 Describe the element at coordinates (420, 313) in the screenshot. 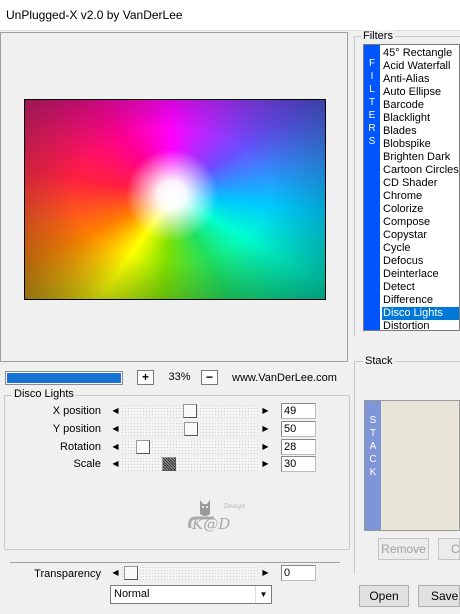

I see `filter-item: Disco Lights` at that location.